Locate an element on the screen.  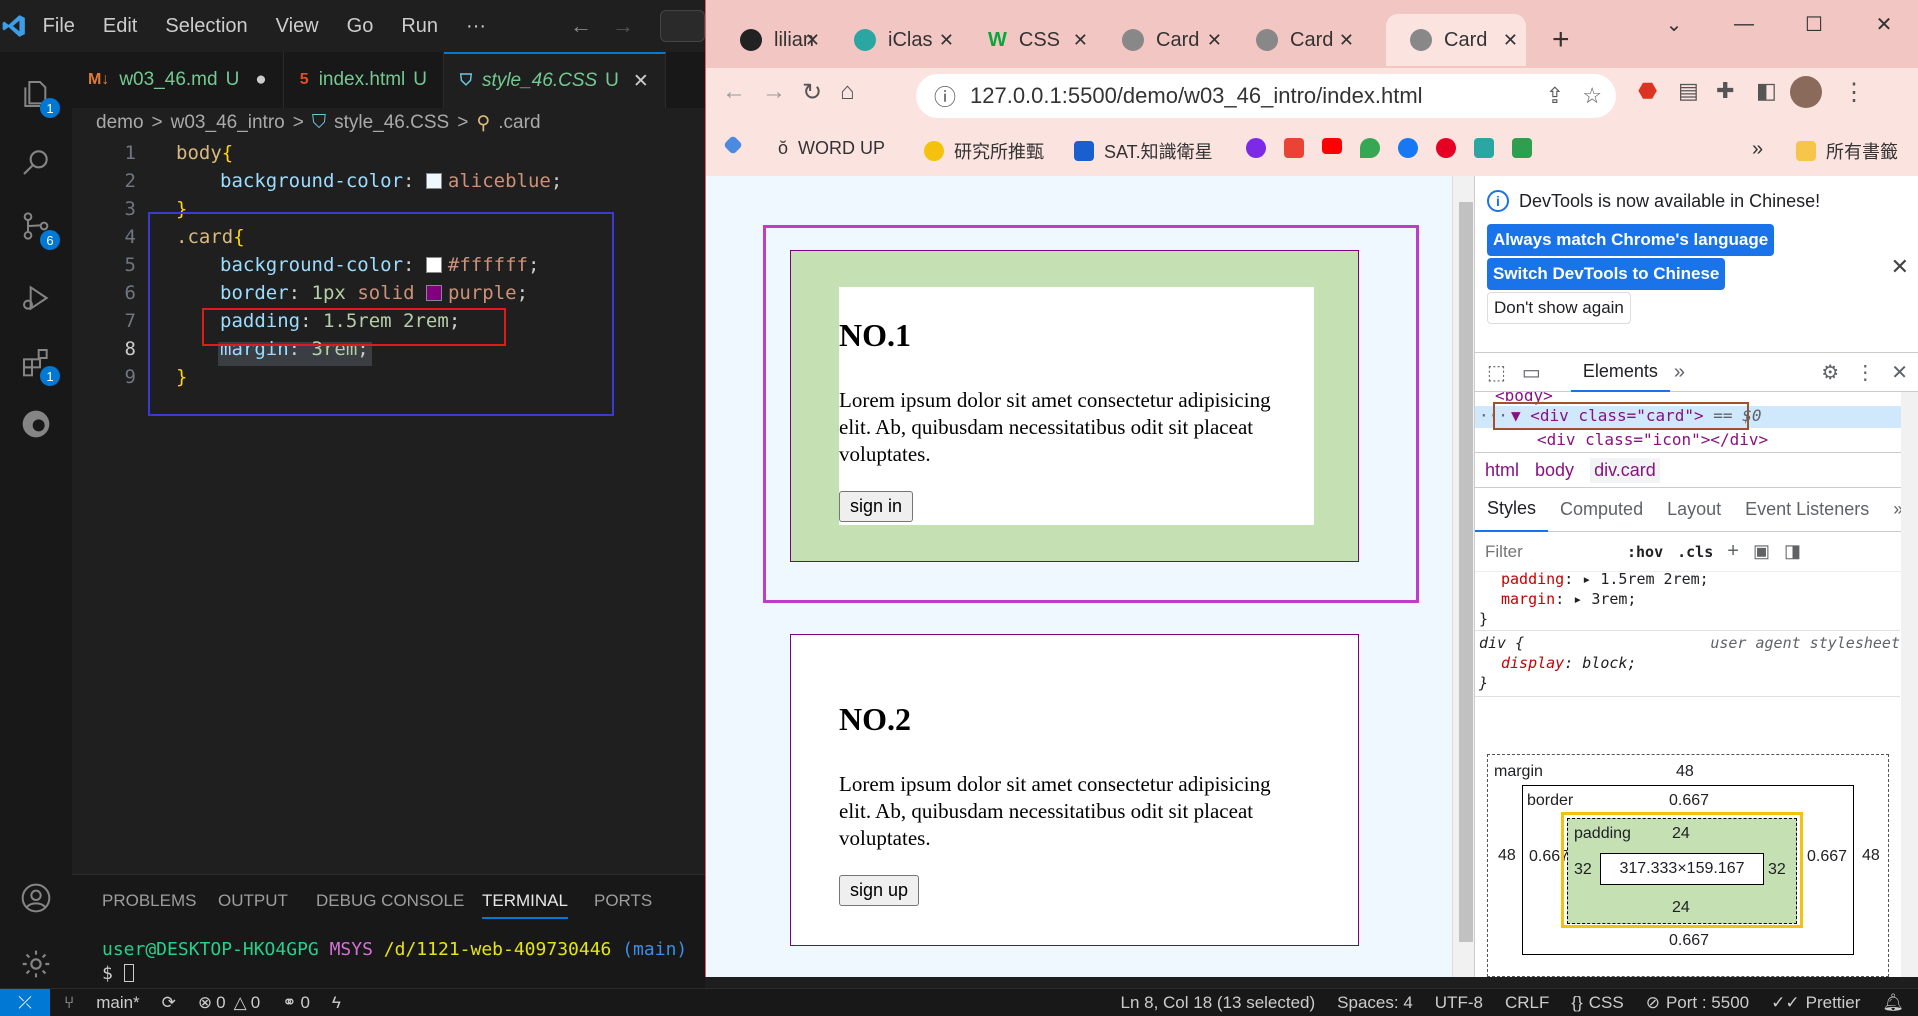
new-rule-plus-icon: + is located at coordinates (1733, 551).